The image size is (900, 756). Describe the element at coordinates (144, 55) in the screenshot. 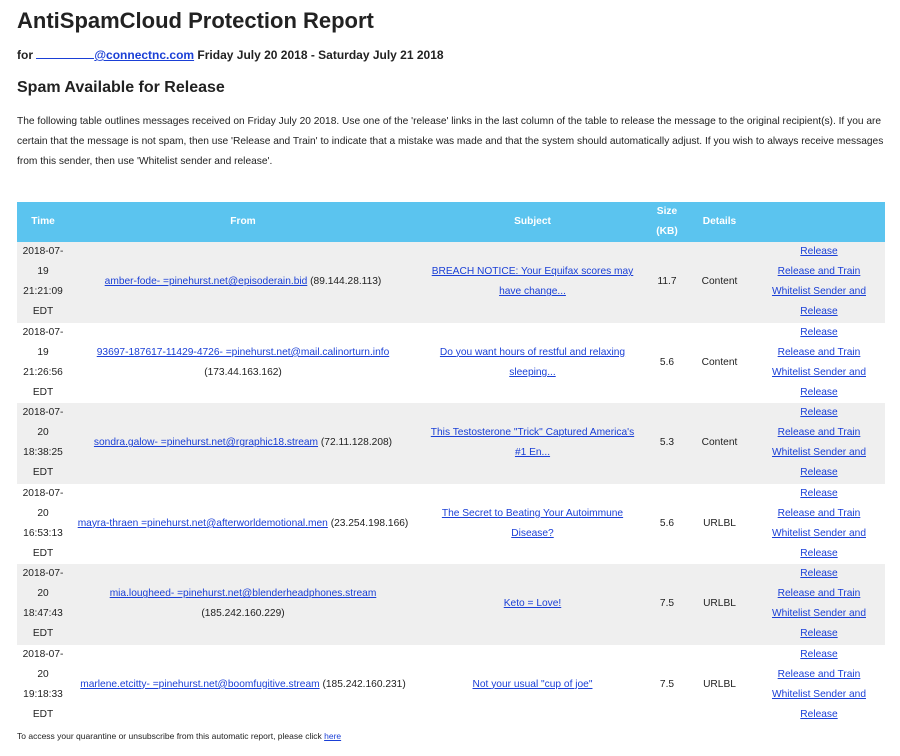

I see `recipient-email-domain: @connectnc.com` at that location.